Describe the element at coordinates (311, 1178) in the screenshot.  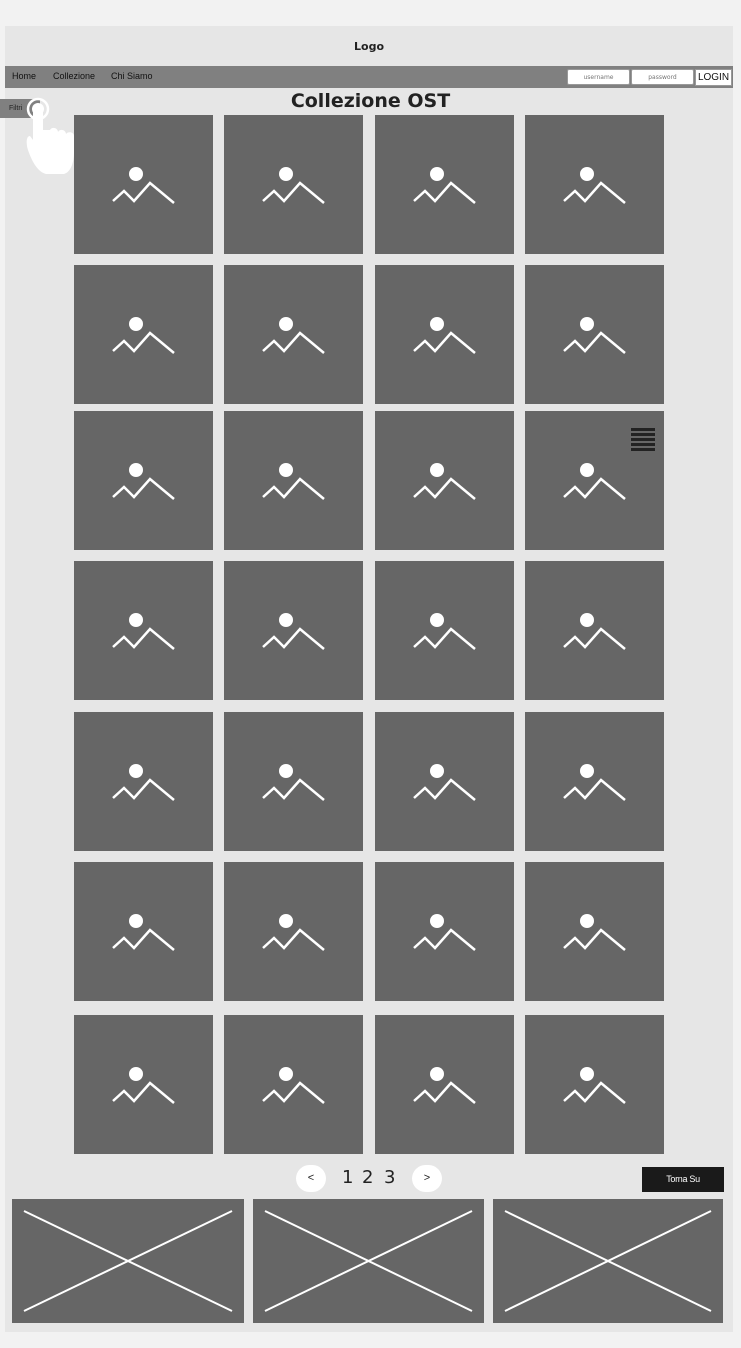
I see `prev-page-button: <` at that location.